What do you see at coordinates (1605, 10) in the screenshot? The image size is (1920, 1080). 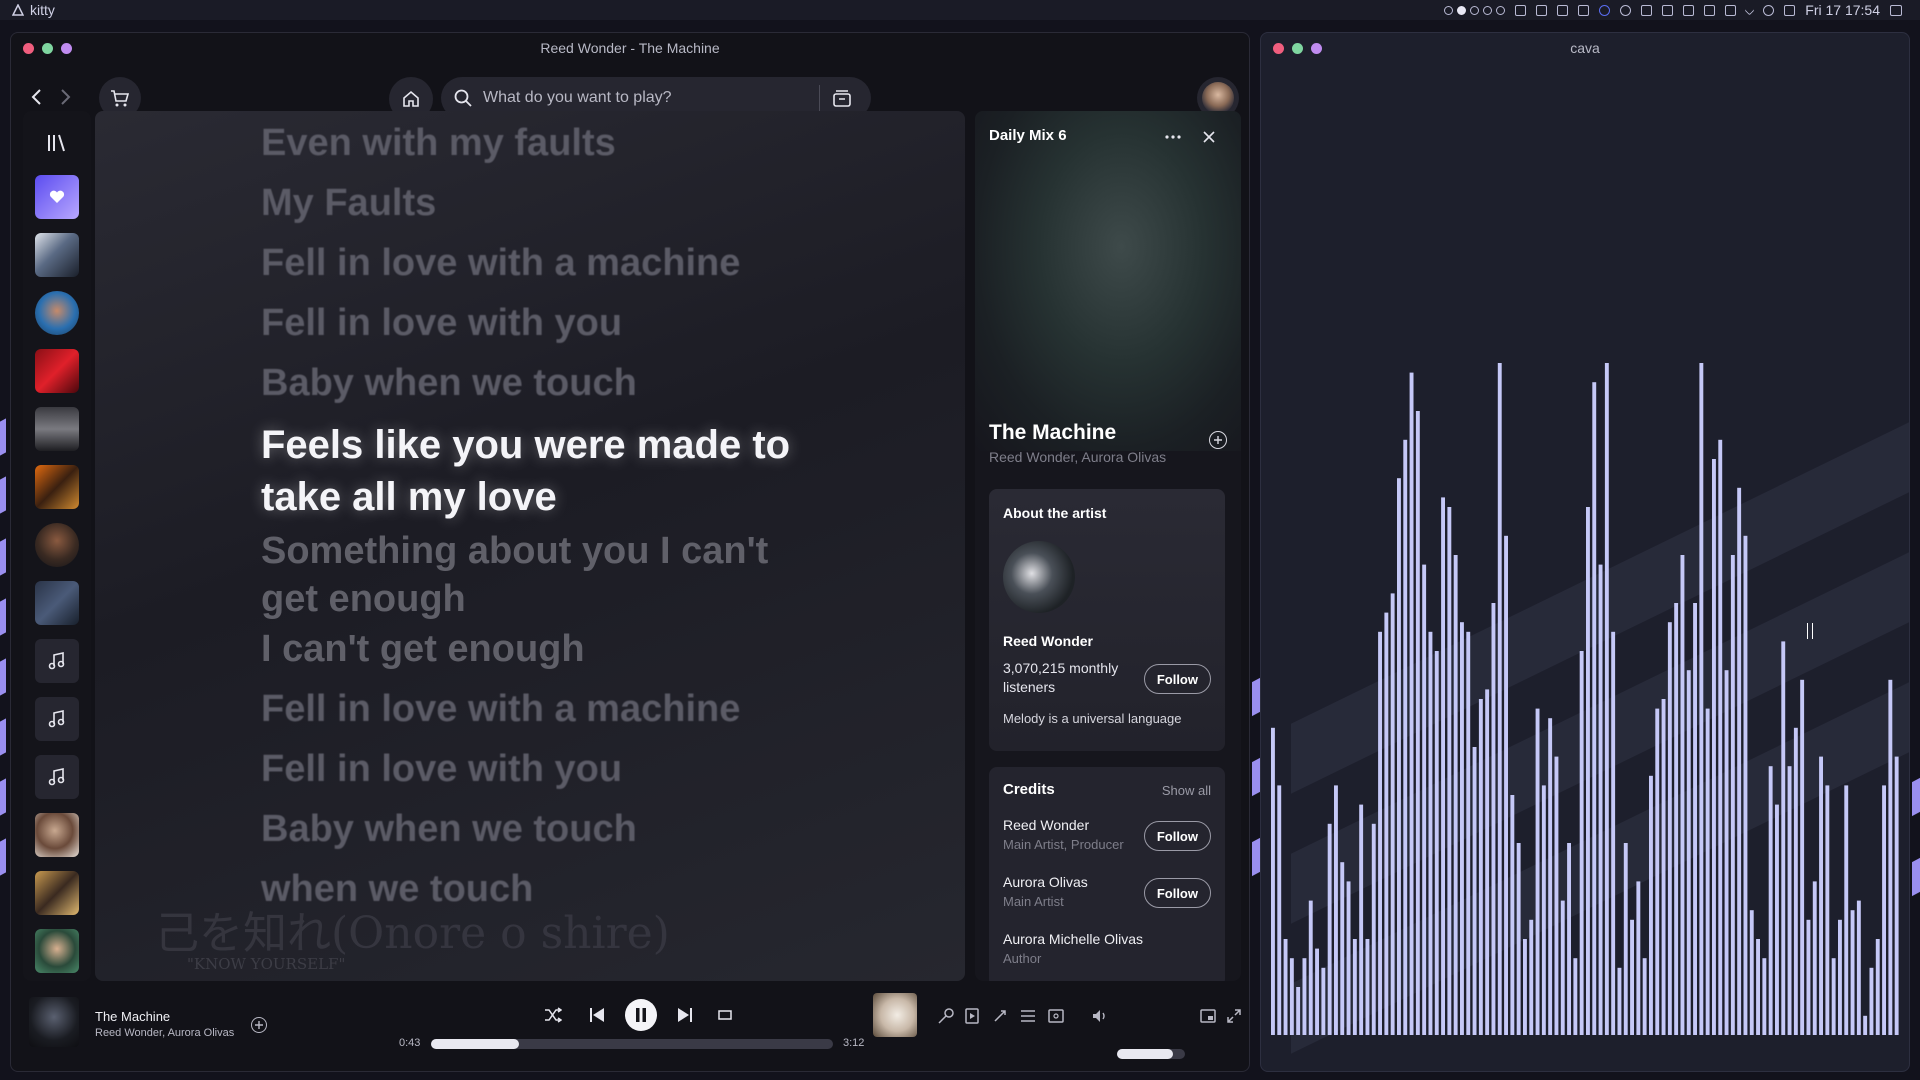 I see `tray-record-icon` at bounding box center [1605, 10].